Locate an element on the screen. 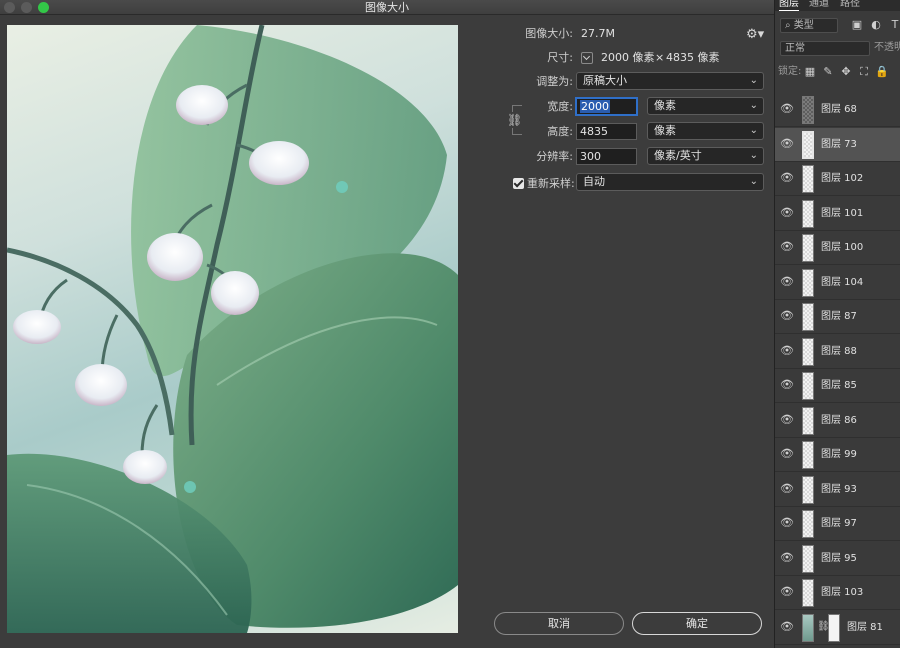 This screenshot has width=900, height=648. filter-type-layer-icon: T is located at coordinates (894, 25).